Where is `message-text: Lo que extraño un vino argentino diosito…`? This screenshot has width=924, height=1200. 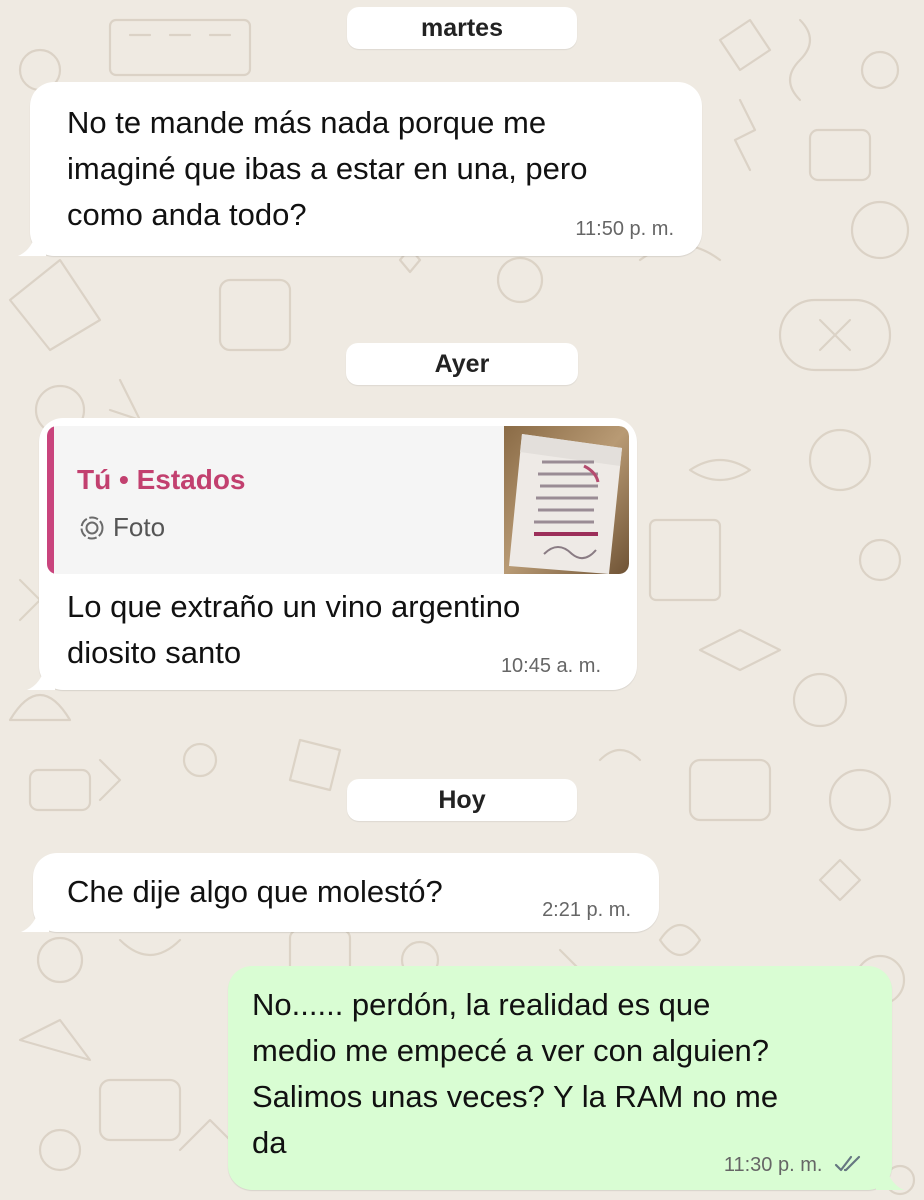 message-text: Lo que extraño un vino argentino diosito… is located at coordinates (294, 629).